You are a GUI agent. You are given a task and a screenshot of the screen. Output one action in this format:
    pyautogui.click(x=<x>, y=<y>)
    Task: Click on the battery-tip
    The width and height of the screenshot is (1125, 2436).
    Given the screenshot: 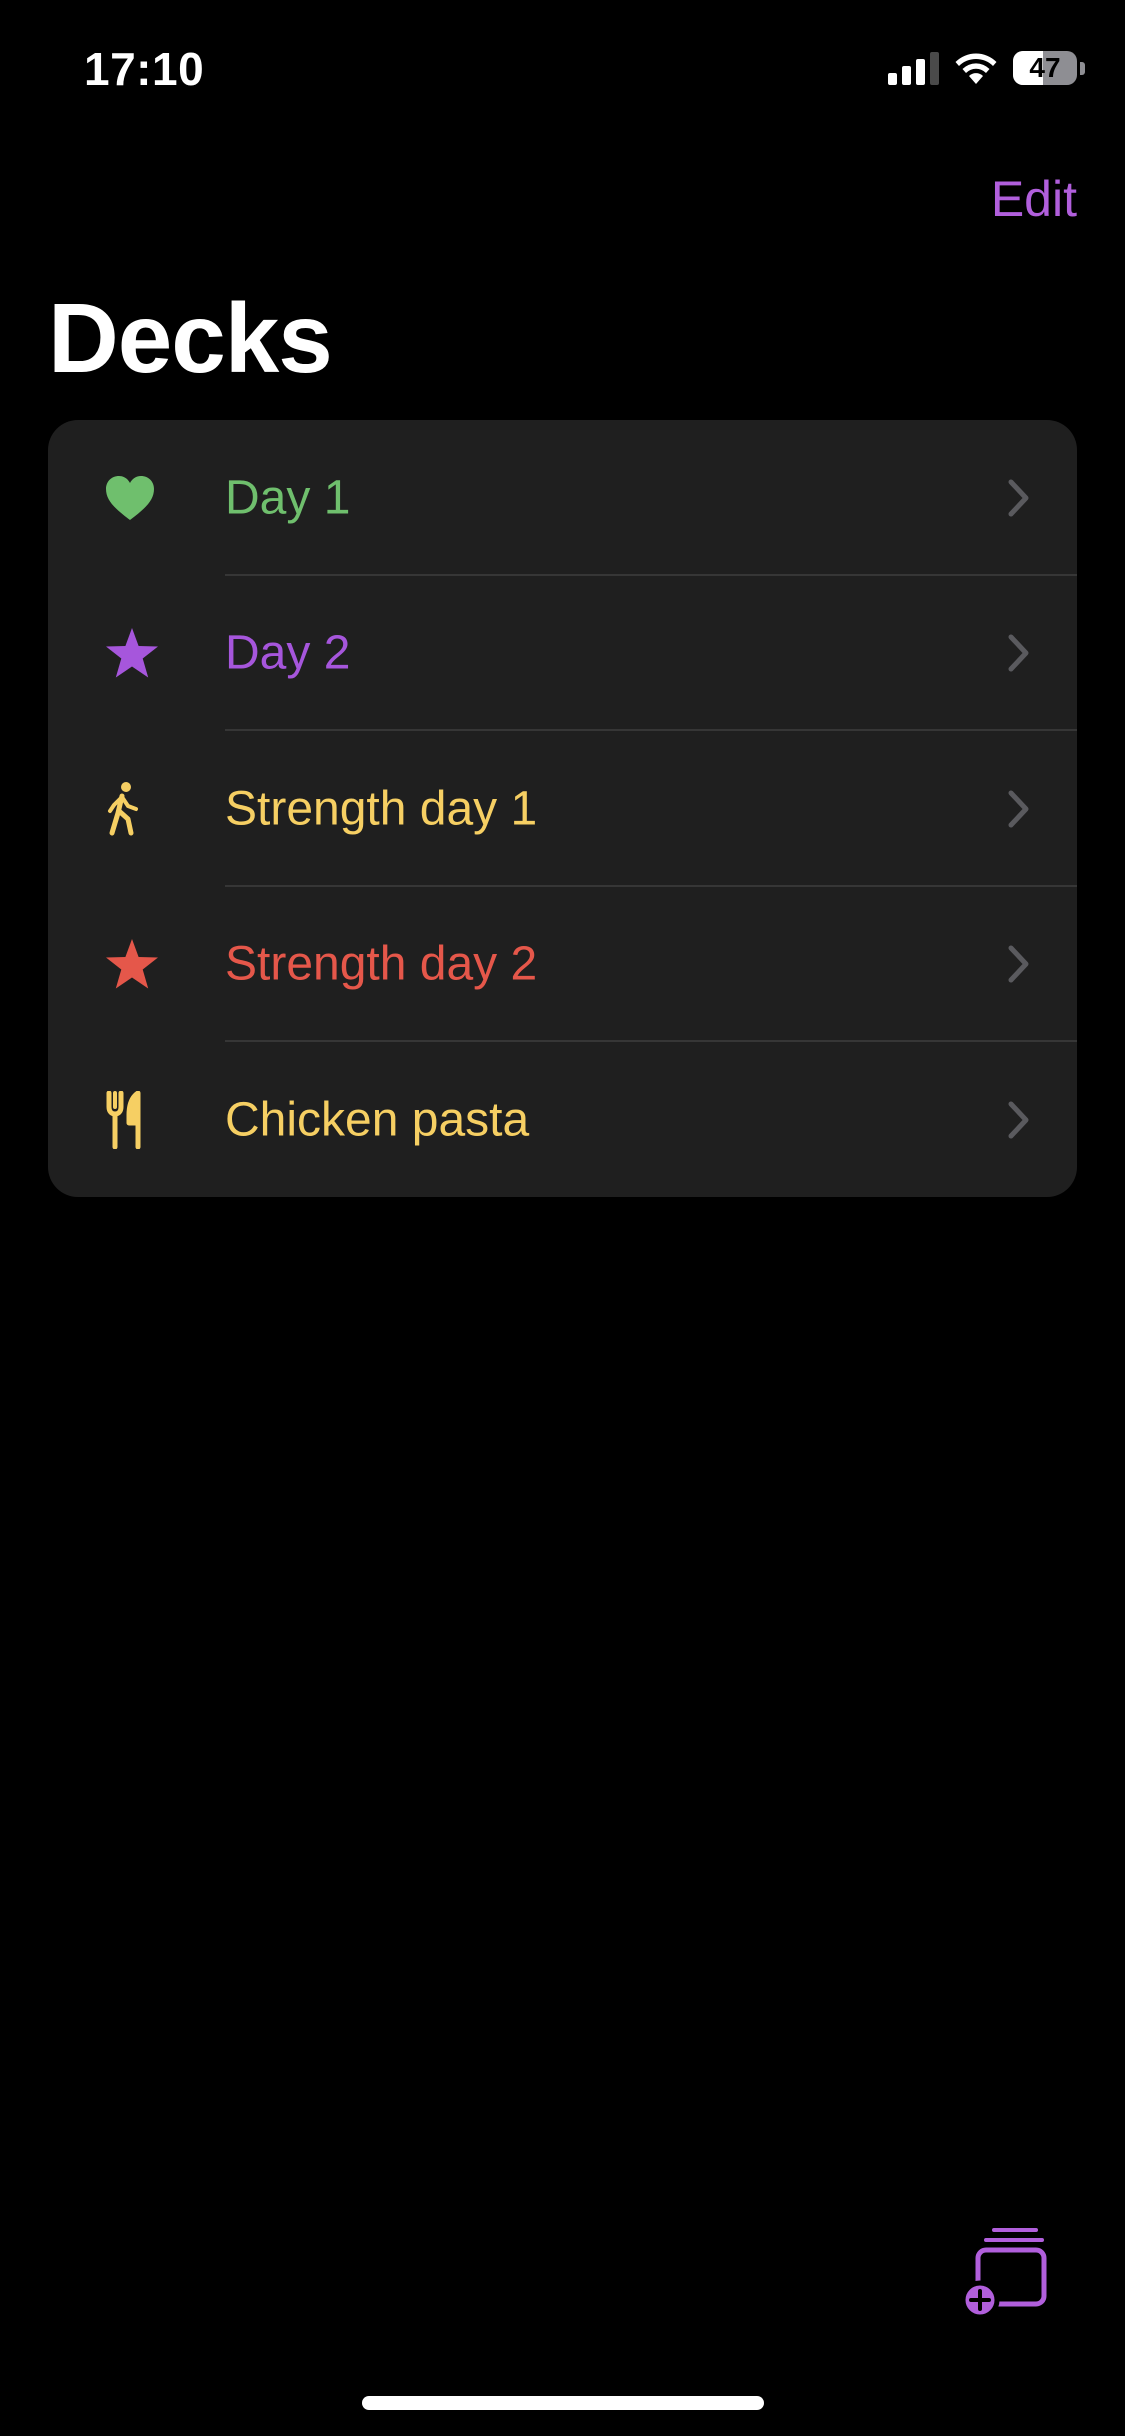 What is the action you would take?
    pyautogui.click(x=1082, y=68)
    